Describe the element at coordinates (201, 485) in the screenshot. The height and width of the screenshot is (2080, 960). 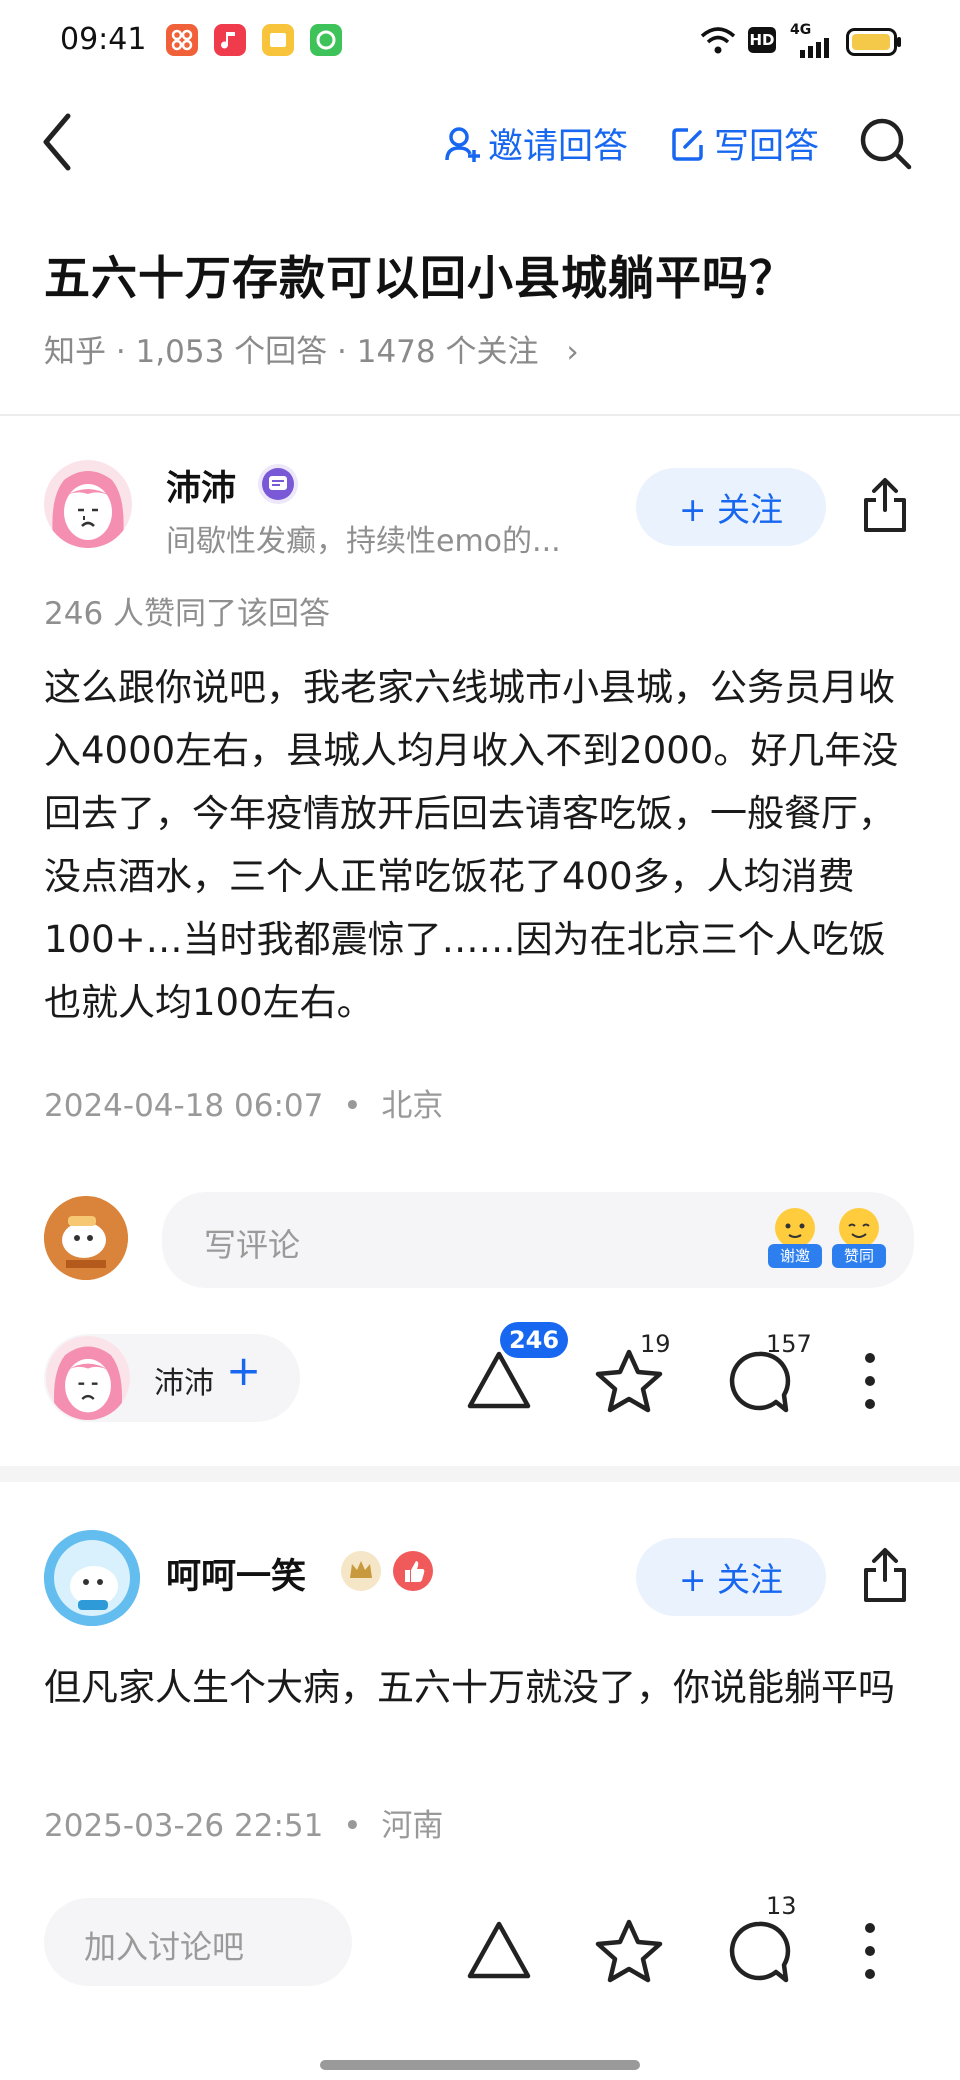
I see `answer-author-name: 沛沛` at that location.